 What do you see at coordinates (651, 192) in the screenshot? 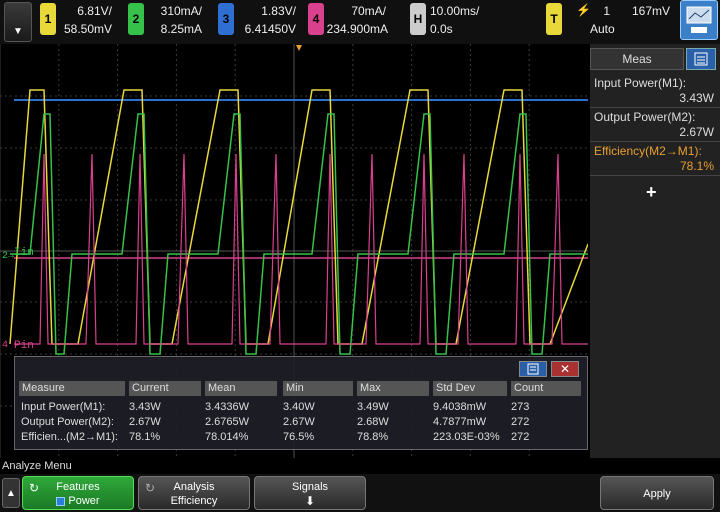
I see `add-measurement-button: +` at bounding box center [651, 192].